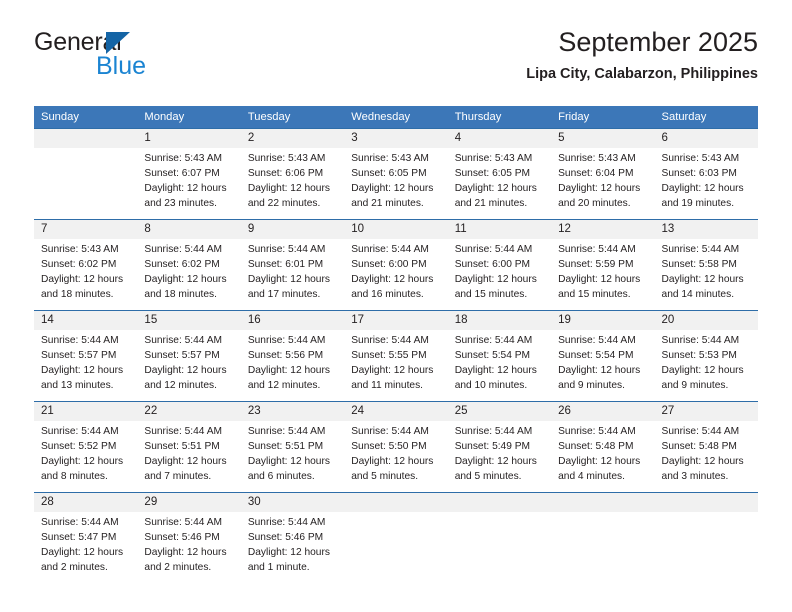 The width and height of the screenshot is (792, 612). What do you see at coordinates (499, 229) in the screenshot?
I see `day-number: 11` at bounding box center [499, 229].